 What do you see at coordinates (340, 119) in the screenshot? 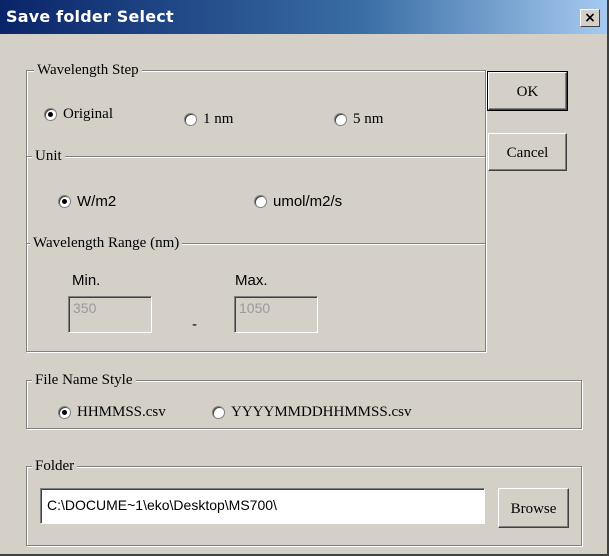
I see `radio-5nm-indicator` at bounding box center [340, 119].